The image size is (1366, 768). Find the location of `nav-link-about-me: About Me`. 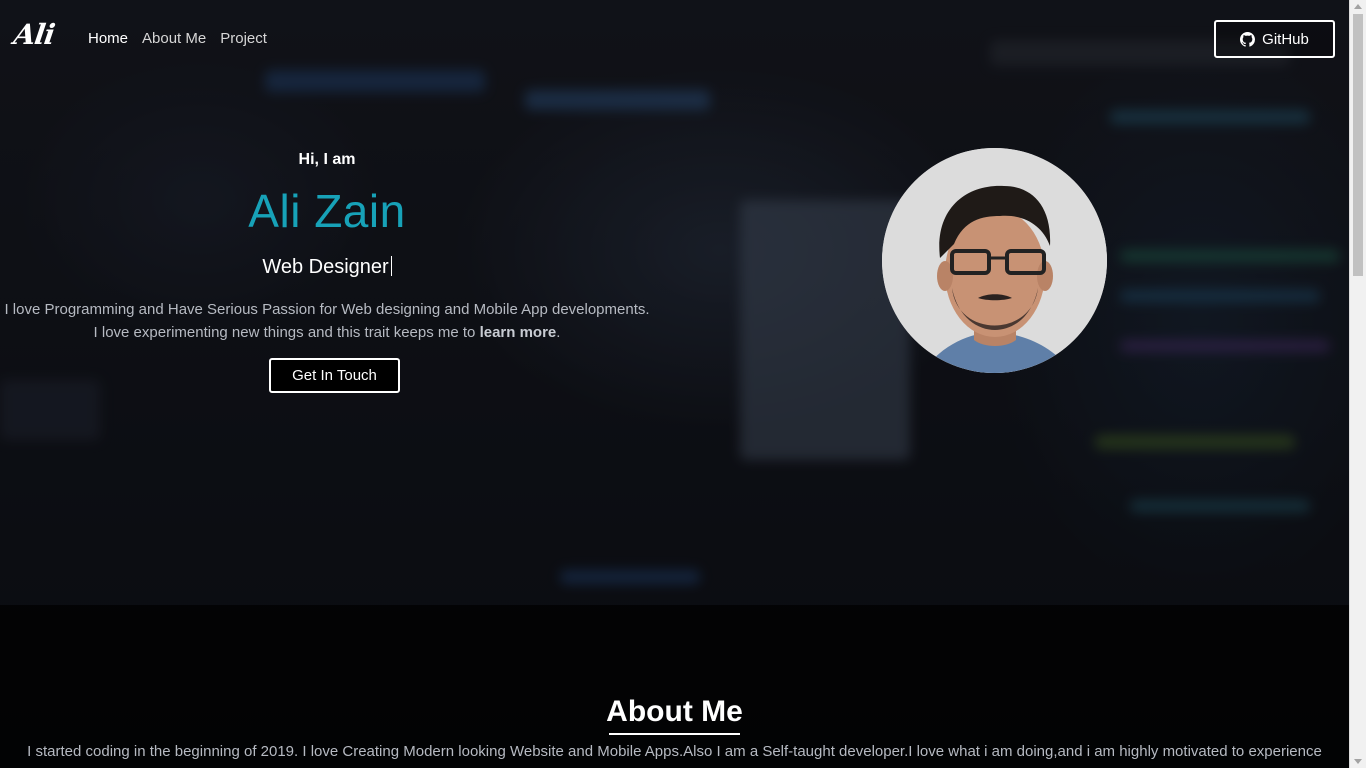

nav-link-about-me: About Me is located at coordinates (174, 38).